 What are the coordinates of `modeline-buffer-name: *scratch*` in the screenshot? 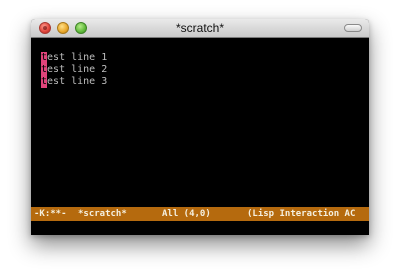 It's located at (102, 214).